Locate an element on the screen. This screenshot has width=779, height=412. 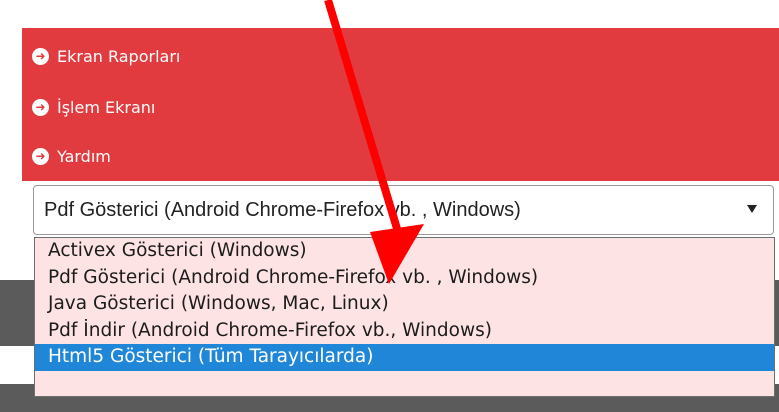
menu-item-islem-ekrani: ➜ İşlem Ekranı is located at coordinates (93, 107).